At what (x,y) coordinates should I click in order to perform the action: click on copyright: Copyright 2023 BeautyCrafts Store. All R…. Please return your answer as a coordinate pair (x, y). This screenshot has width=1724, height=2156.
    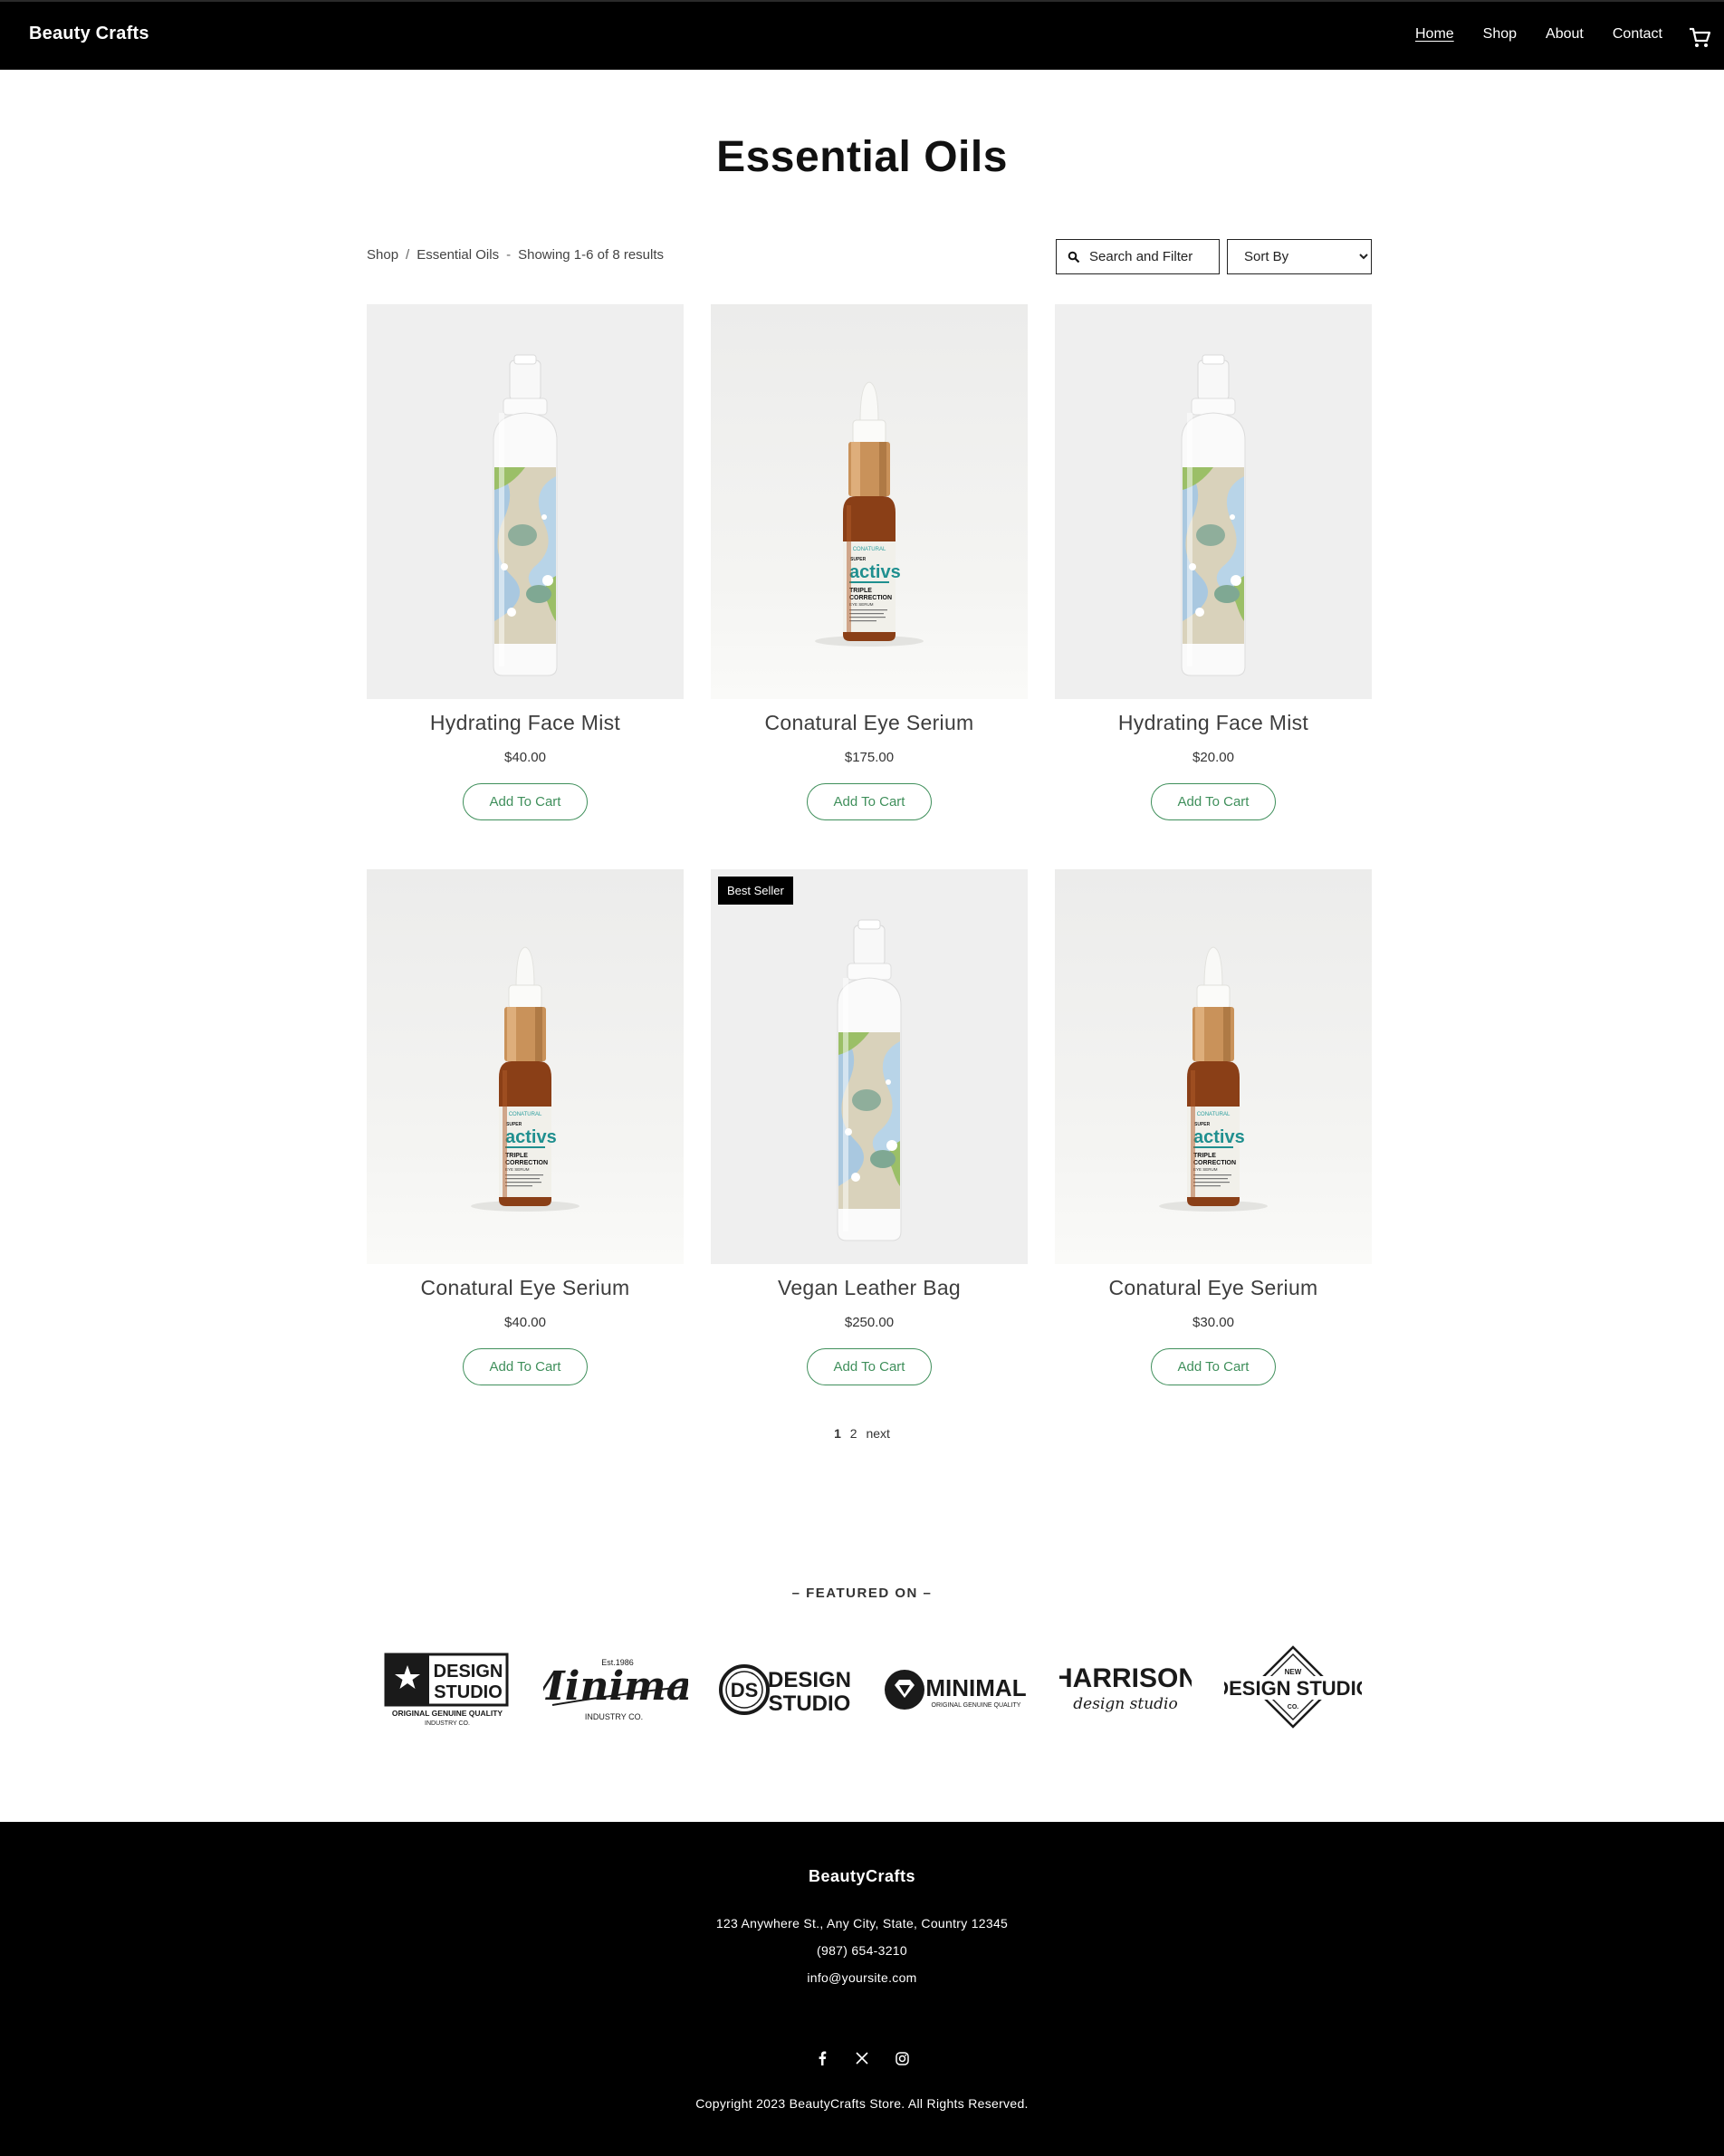
    Looking at the image, I should click on (862, 2103).